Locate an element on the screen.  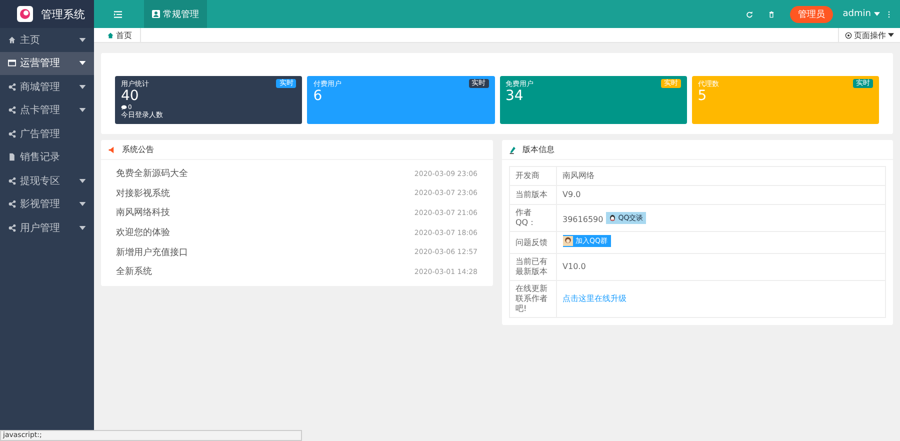
stat-value: 5 is located at coordinates (703, 96).